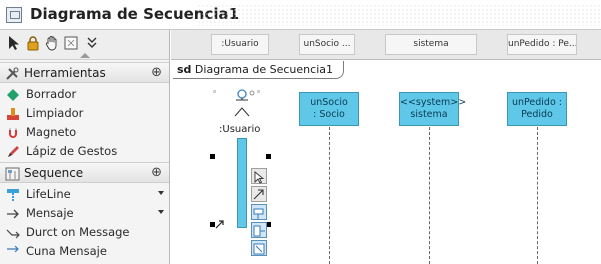 The width and height of the screenshot is (601, 264). I want to click on double-chevron-down-icon, so click(92, 42).